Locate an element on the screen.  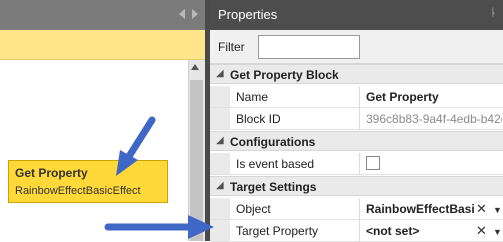
canvas-toolbar is located at coordinates (102, 15).